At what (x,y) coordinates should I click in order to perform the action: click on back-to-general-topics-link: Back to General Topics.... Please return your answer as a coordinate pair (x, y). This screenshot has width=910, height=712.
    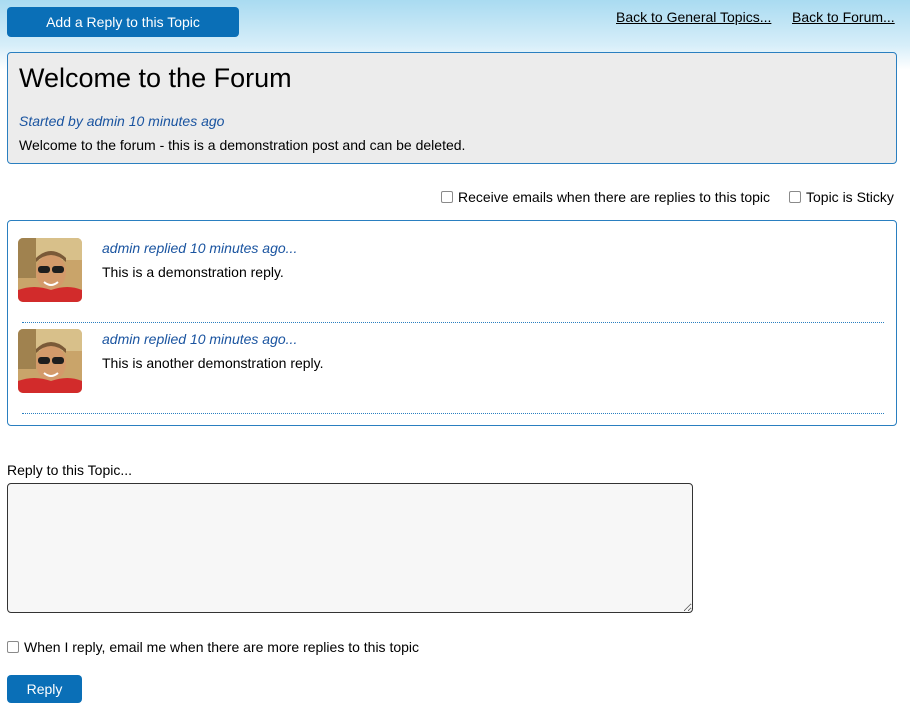
    Looking at the image, I should click on (693, 17).